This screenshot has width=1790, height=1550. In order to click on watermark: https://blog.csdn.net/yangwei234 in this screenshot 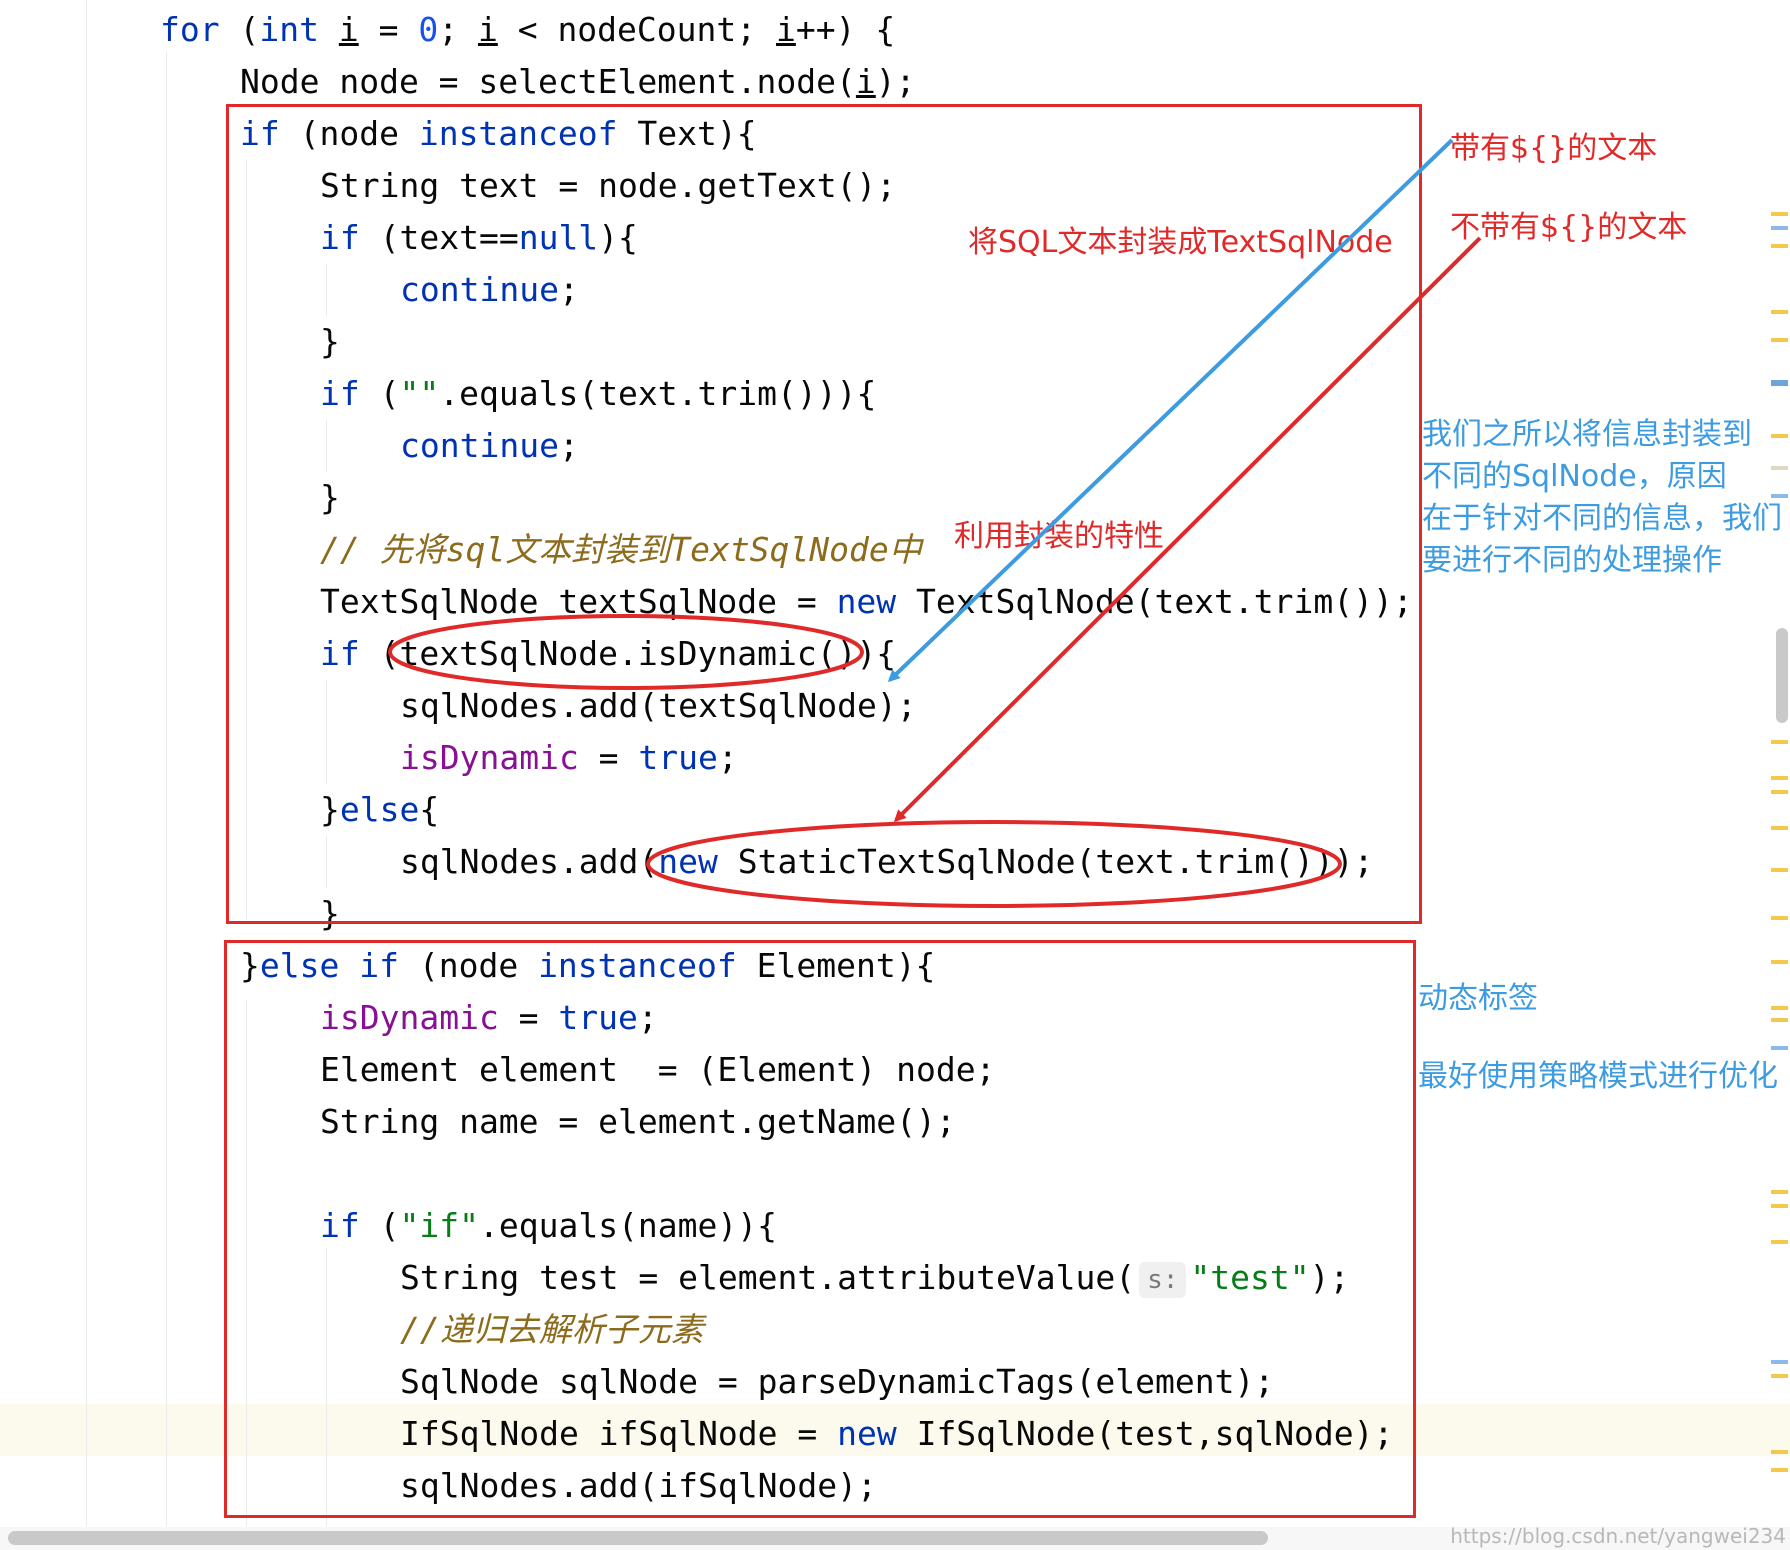, I will do `click(1618, 1536)`.